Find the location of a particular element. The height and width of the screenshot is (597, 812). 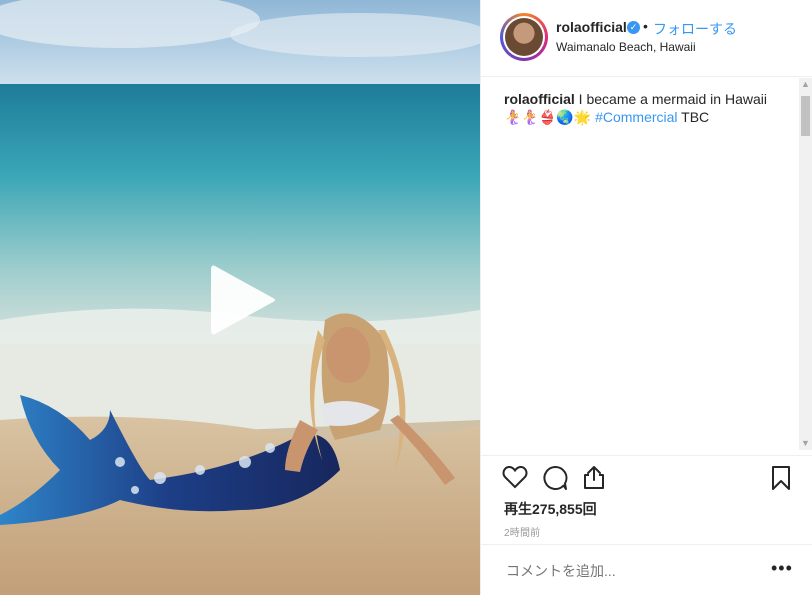

caption-username: rolaofficial is located at coordinates (539, 99).